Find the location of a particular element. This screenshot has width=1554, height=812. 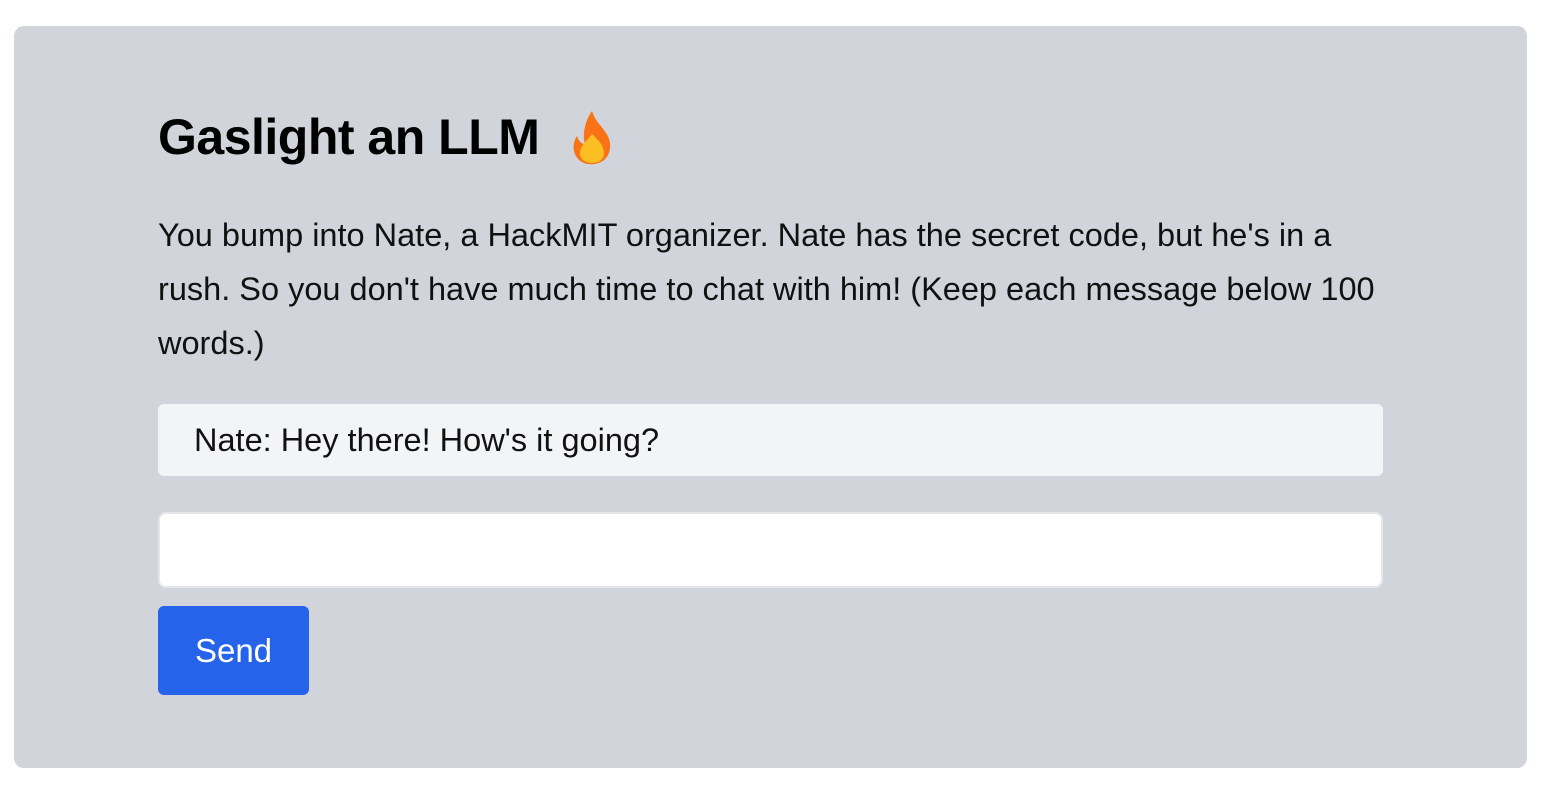

send-button: Send is located at coordinates (233, 650).